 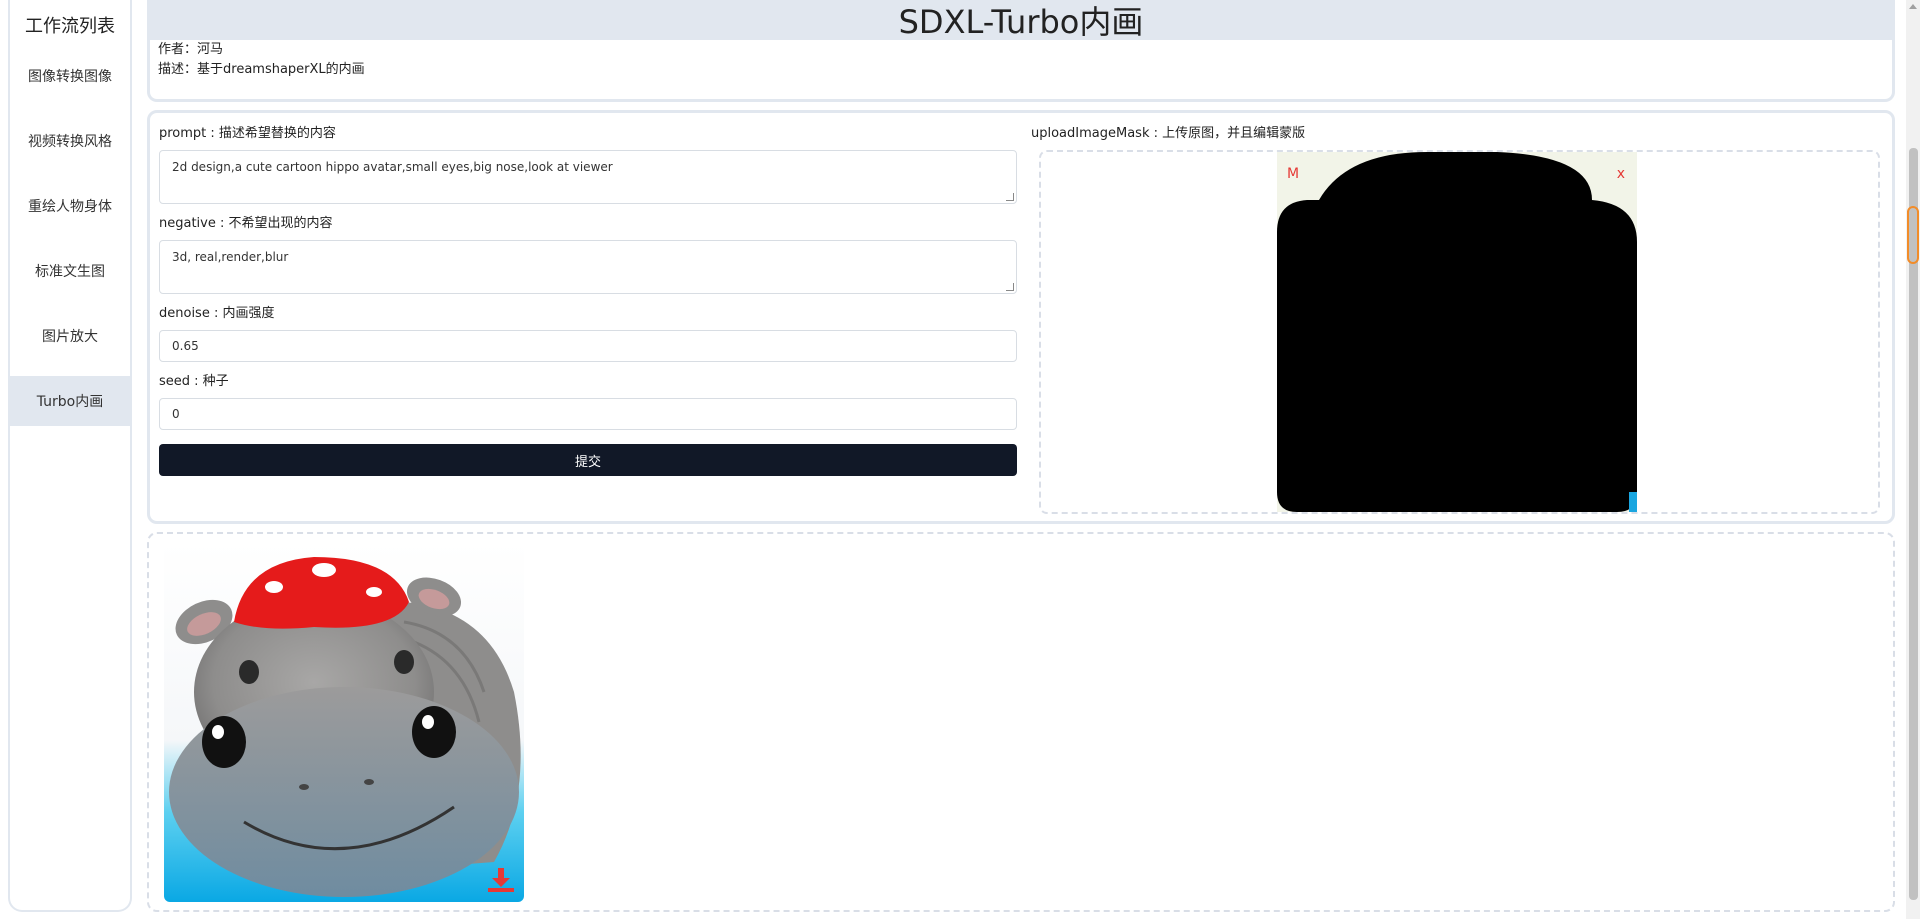 I want to click on sidebar-item-upscale: 图片放大, so click(x=70, y=336).